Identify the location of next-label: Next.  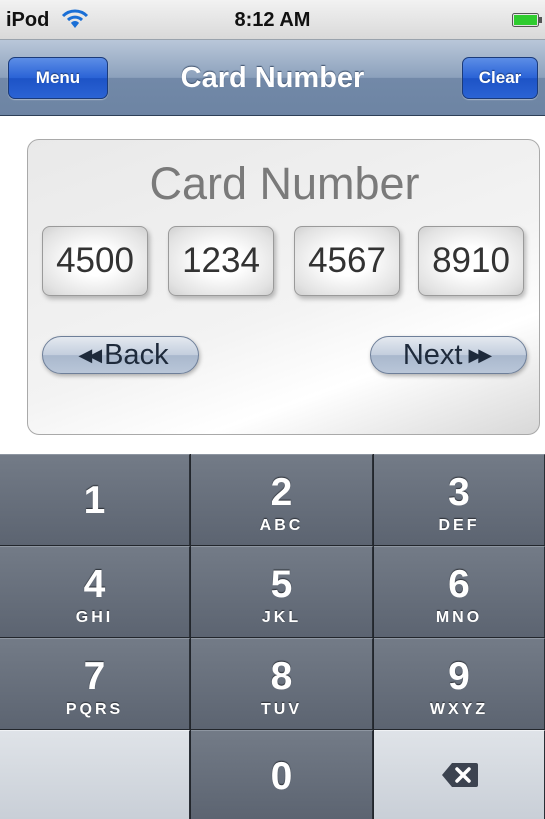
(432, 354).